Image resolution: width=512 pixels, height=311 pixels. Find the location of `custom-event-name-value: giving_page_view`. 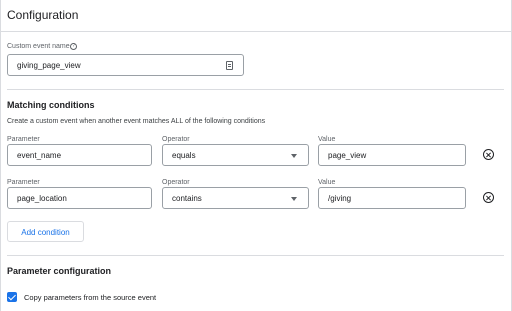

custom-event-name-value: giving_page_view is located at coordinates (49, 65).